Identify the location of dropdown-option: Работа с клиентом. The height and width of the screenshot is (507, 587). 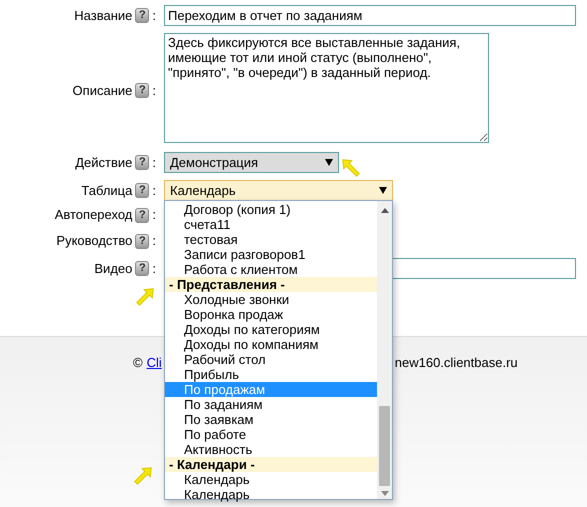
(271, 269).